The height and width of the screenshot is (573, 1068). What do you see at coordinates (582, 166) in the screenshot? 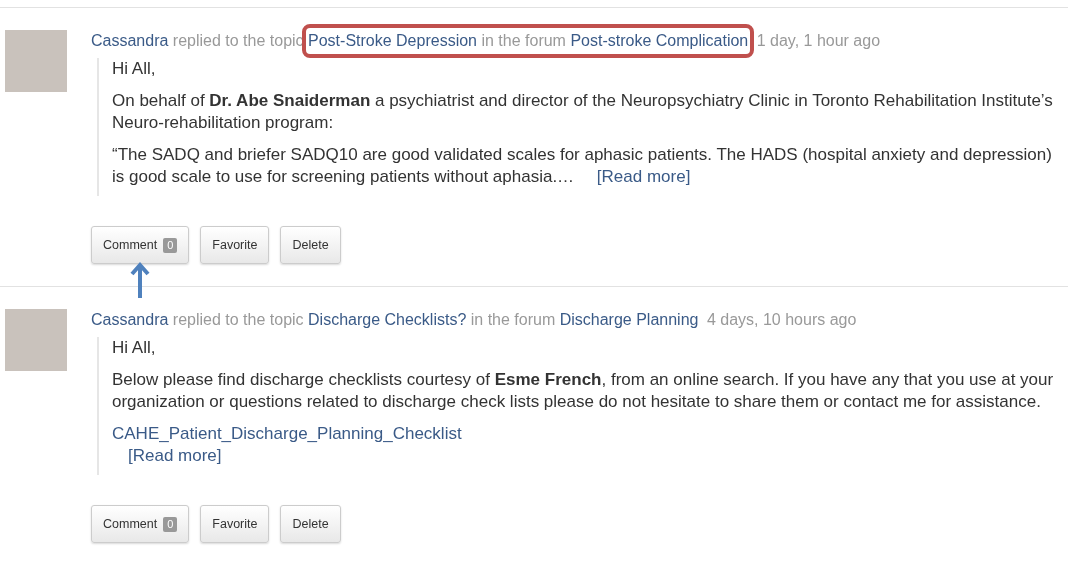
I see `quote-text: “The SADQ and briefer SADQ10 are good validated scales for aphasic patients. The HADS (hospital anxiety and depression) is good scale to use for screening patients without aphasia.… [Read more]` at bounding box center [582, 166].